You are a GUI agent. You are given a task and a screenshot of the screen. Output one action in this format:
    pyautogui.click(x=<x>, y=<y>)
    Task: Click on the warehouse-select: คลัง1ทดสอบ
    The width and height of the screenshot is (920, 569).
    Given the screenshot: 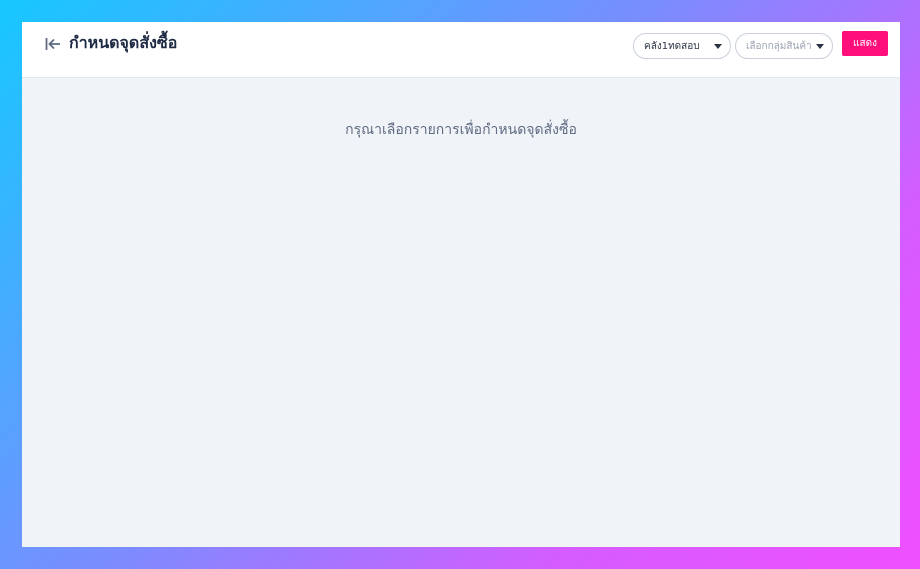 What is the action you would take?
    pyautogui.click(x=682, y=46)
    